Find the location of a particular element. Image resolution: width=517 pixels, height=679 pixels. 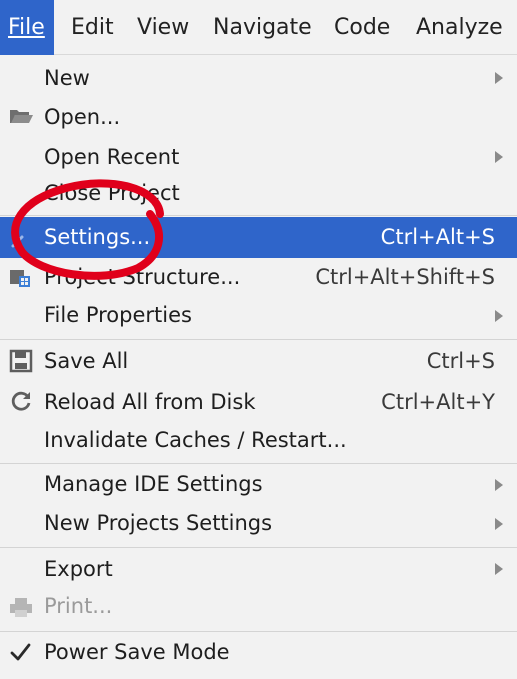

menu-analyze-label: Analyze is located at coordinates (459, 27).